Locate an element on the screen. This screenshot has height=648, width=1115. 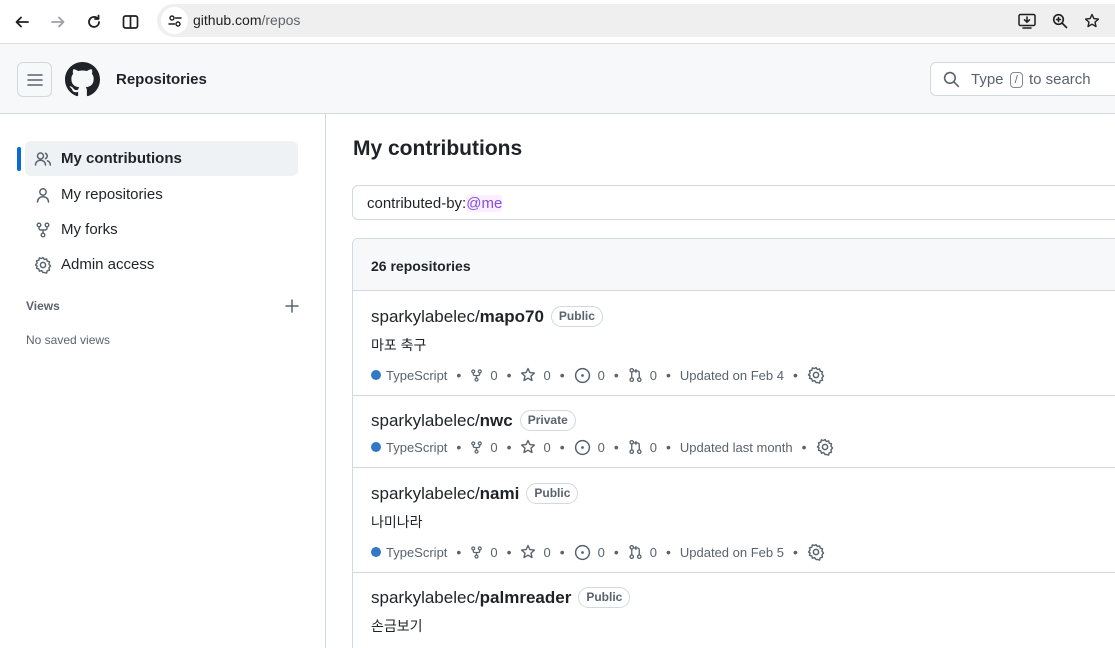
visibility-badge: Private is located at coordinates (547, 420).